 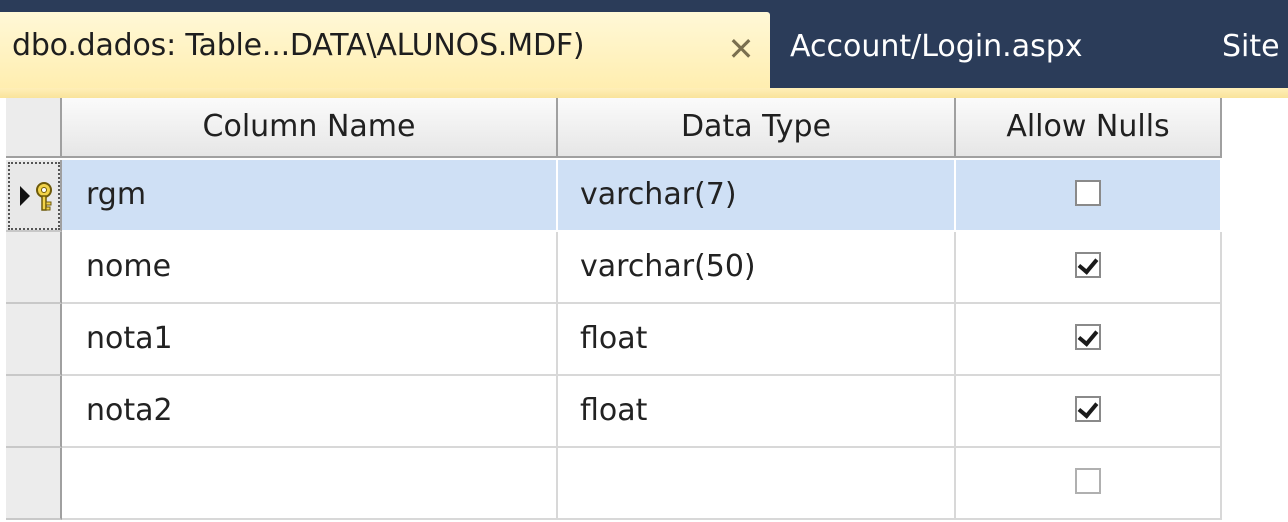 I want to click on tab-site: Site, so click(x=1251, y=47).